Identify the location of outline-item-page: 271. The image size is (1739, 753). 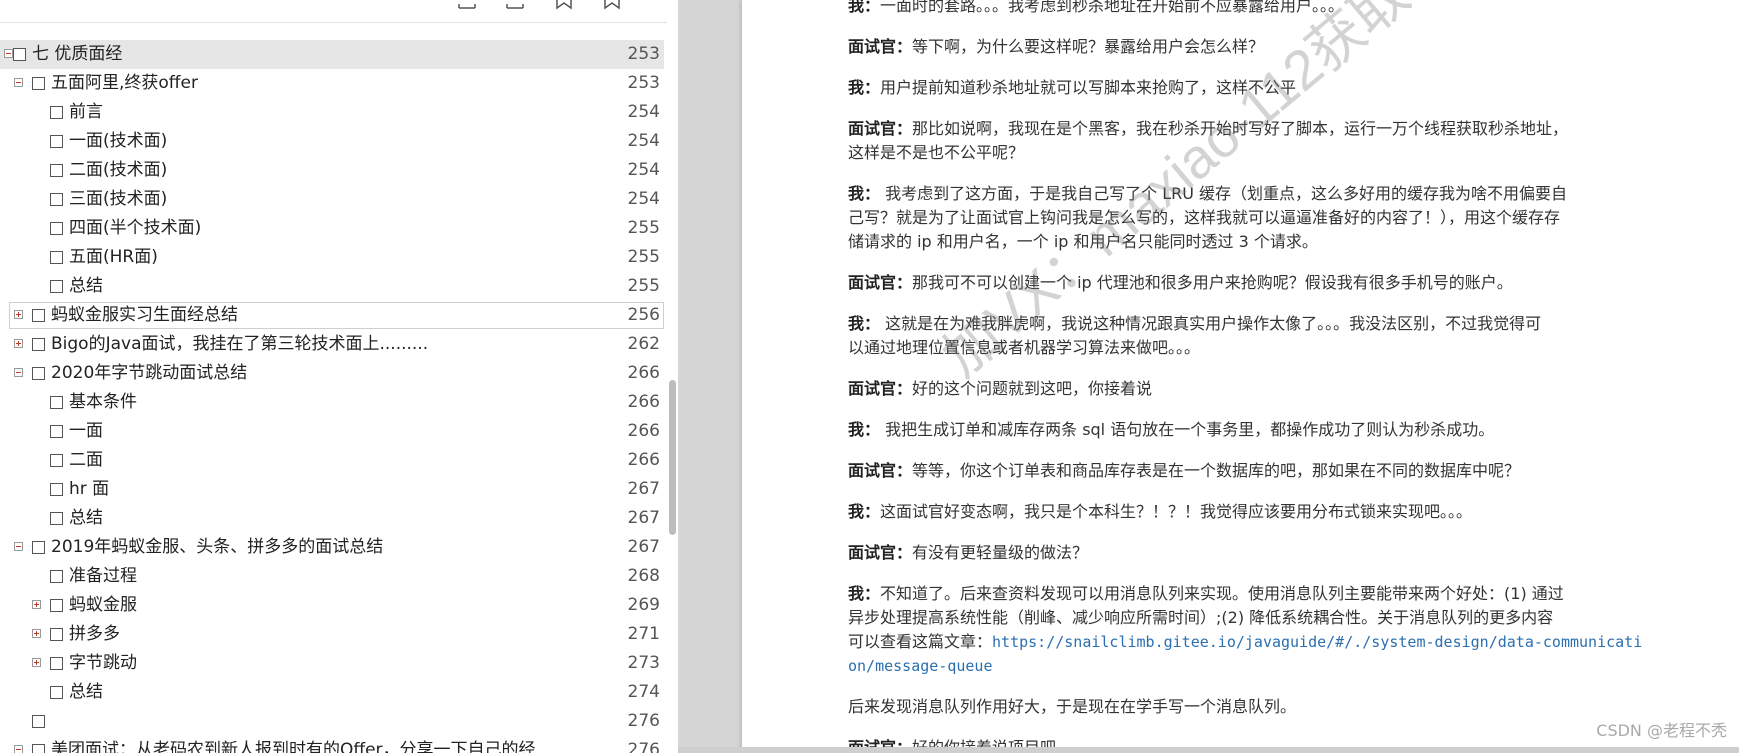
(643, 634).